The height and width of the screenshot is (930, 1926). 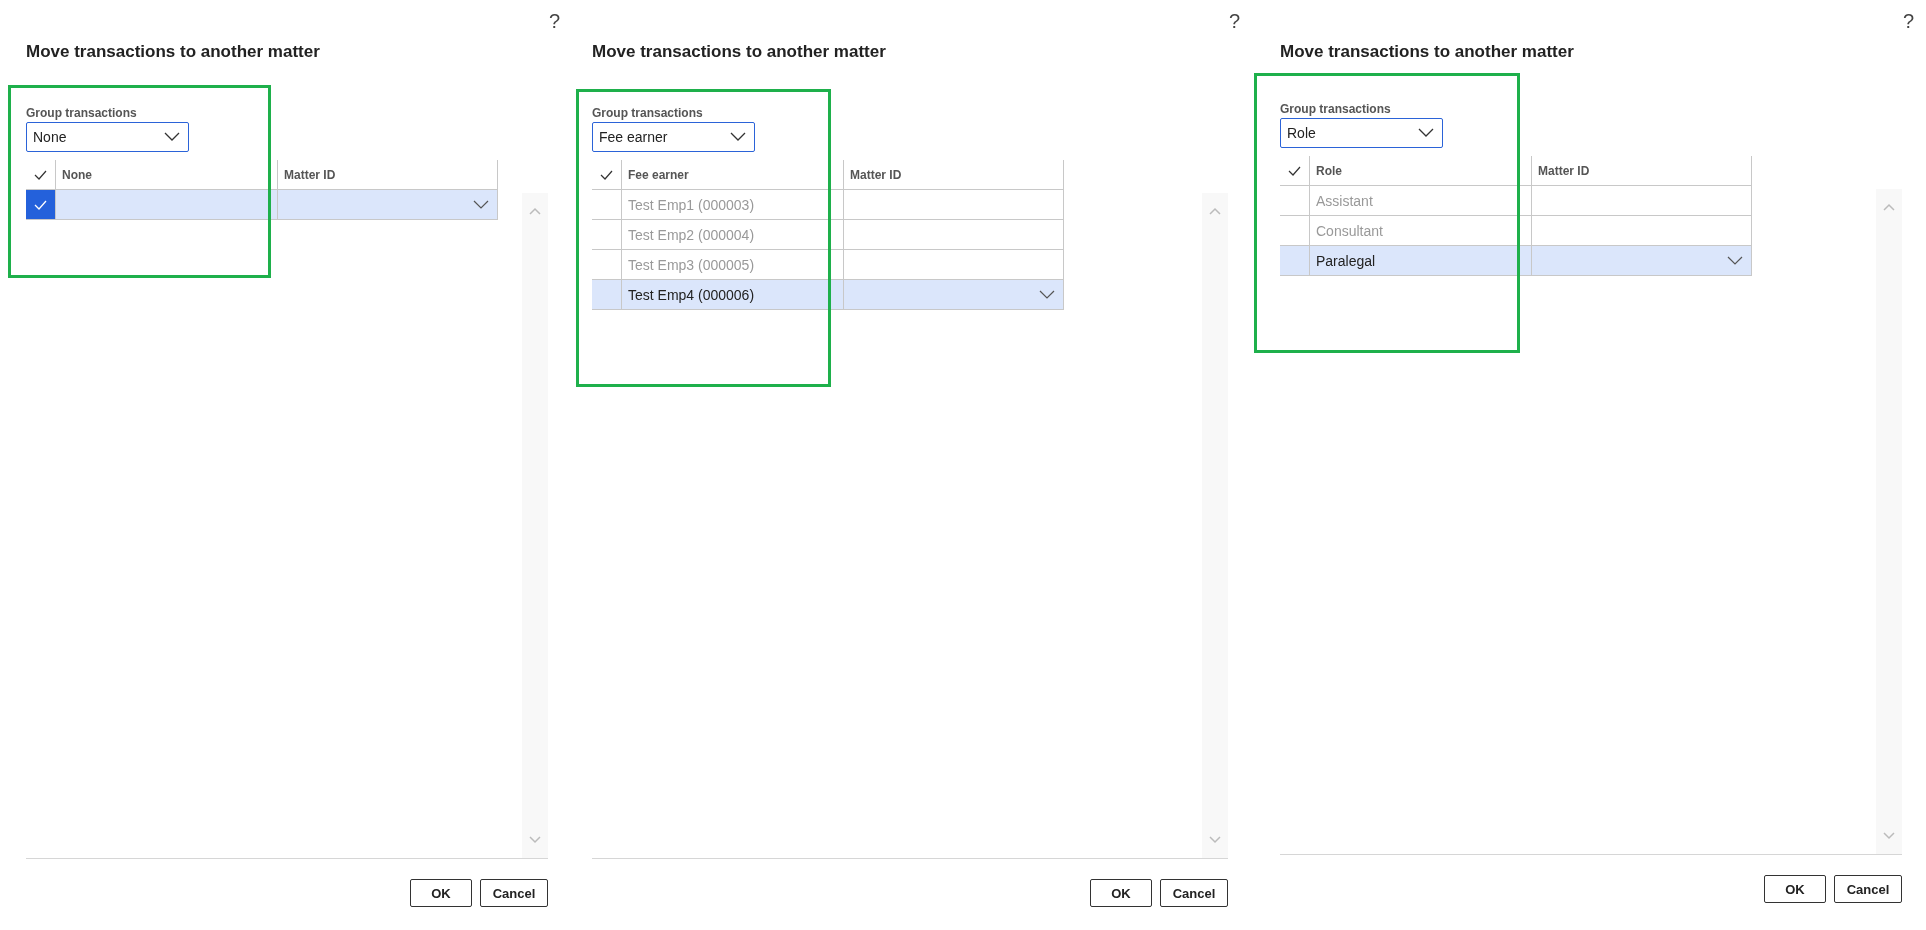 I want to click on group-dropdown: Fee earner, so click(x=673, y=137).